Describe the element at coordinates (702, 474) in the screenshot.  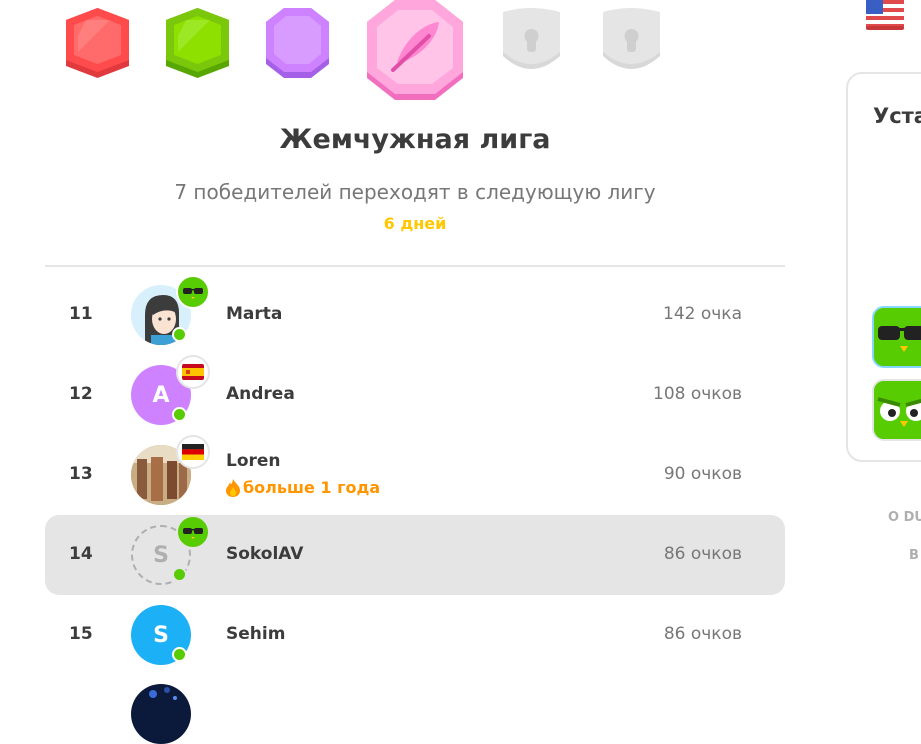
I see `points: 90 очков` at that location.